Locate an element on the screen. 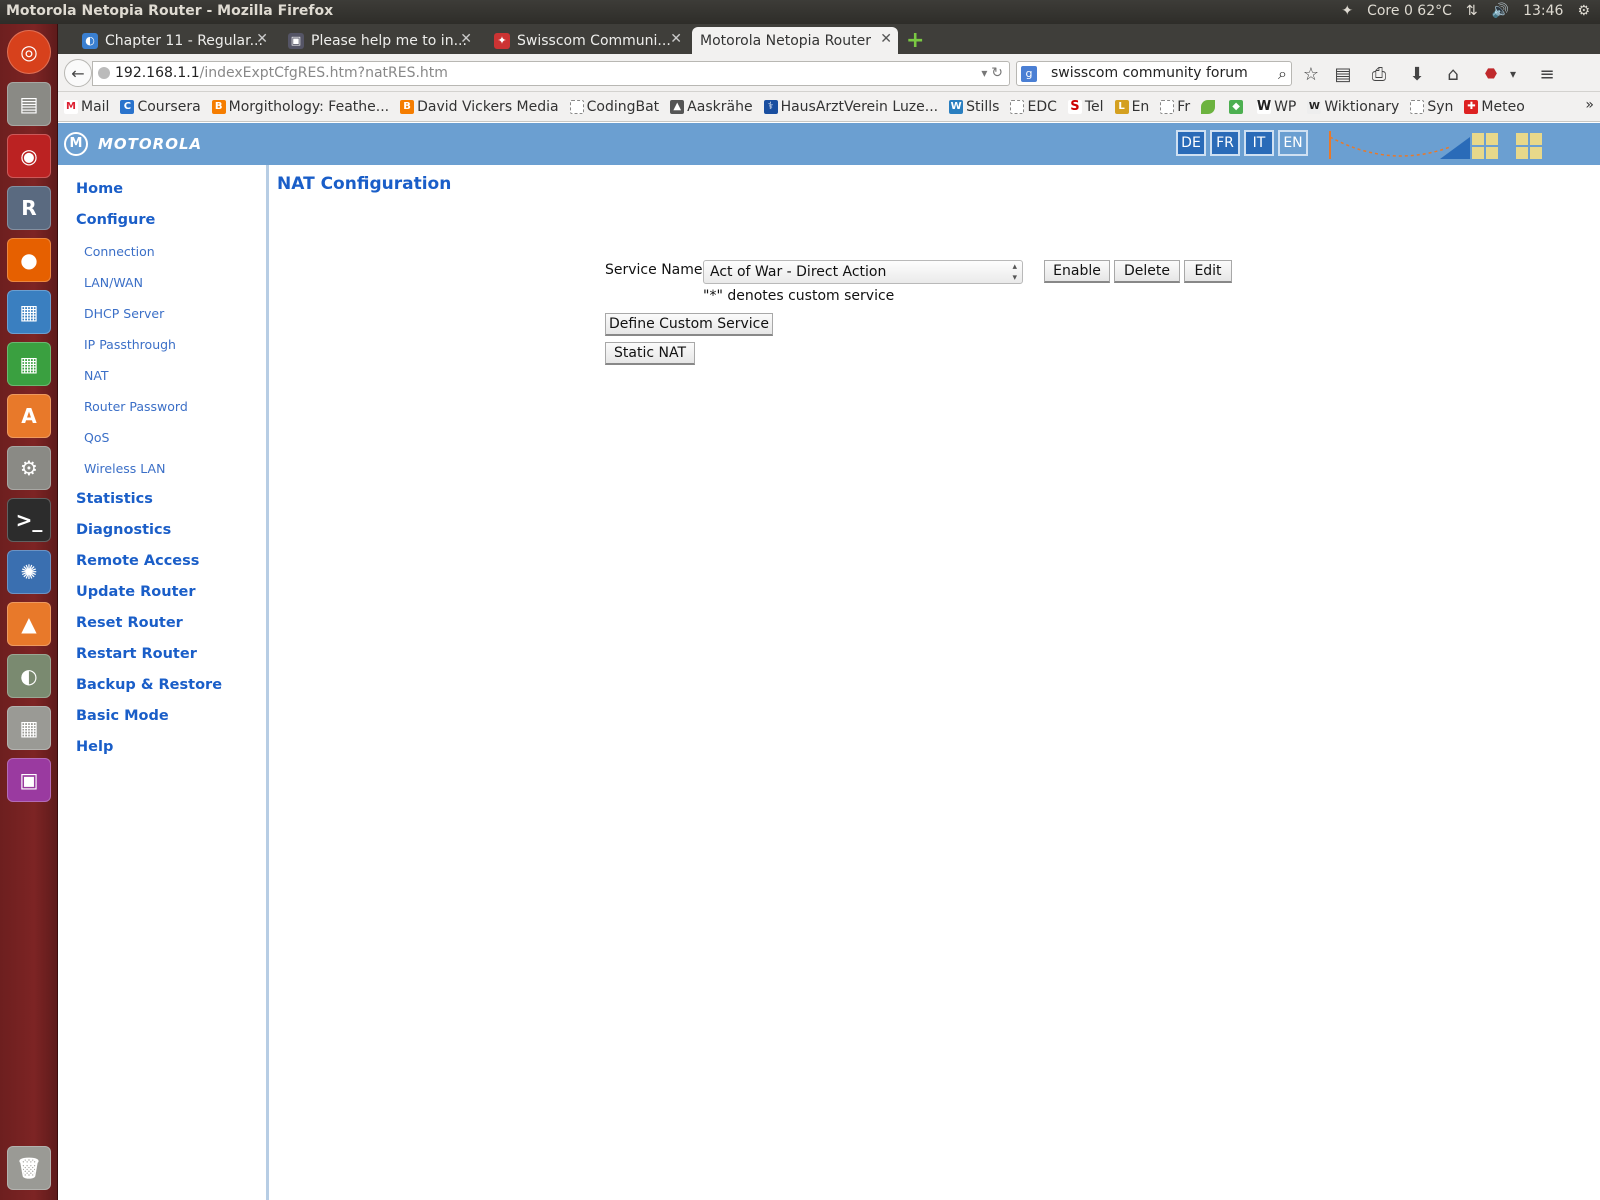 The width and height of the screenshot is (1600, 1200). bookmark-maps: ◆ is located at coordinates (1237, 106).